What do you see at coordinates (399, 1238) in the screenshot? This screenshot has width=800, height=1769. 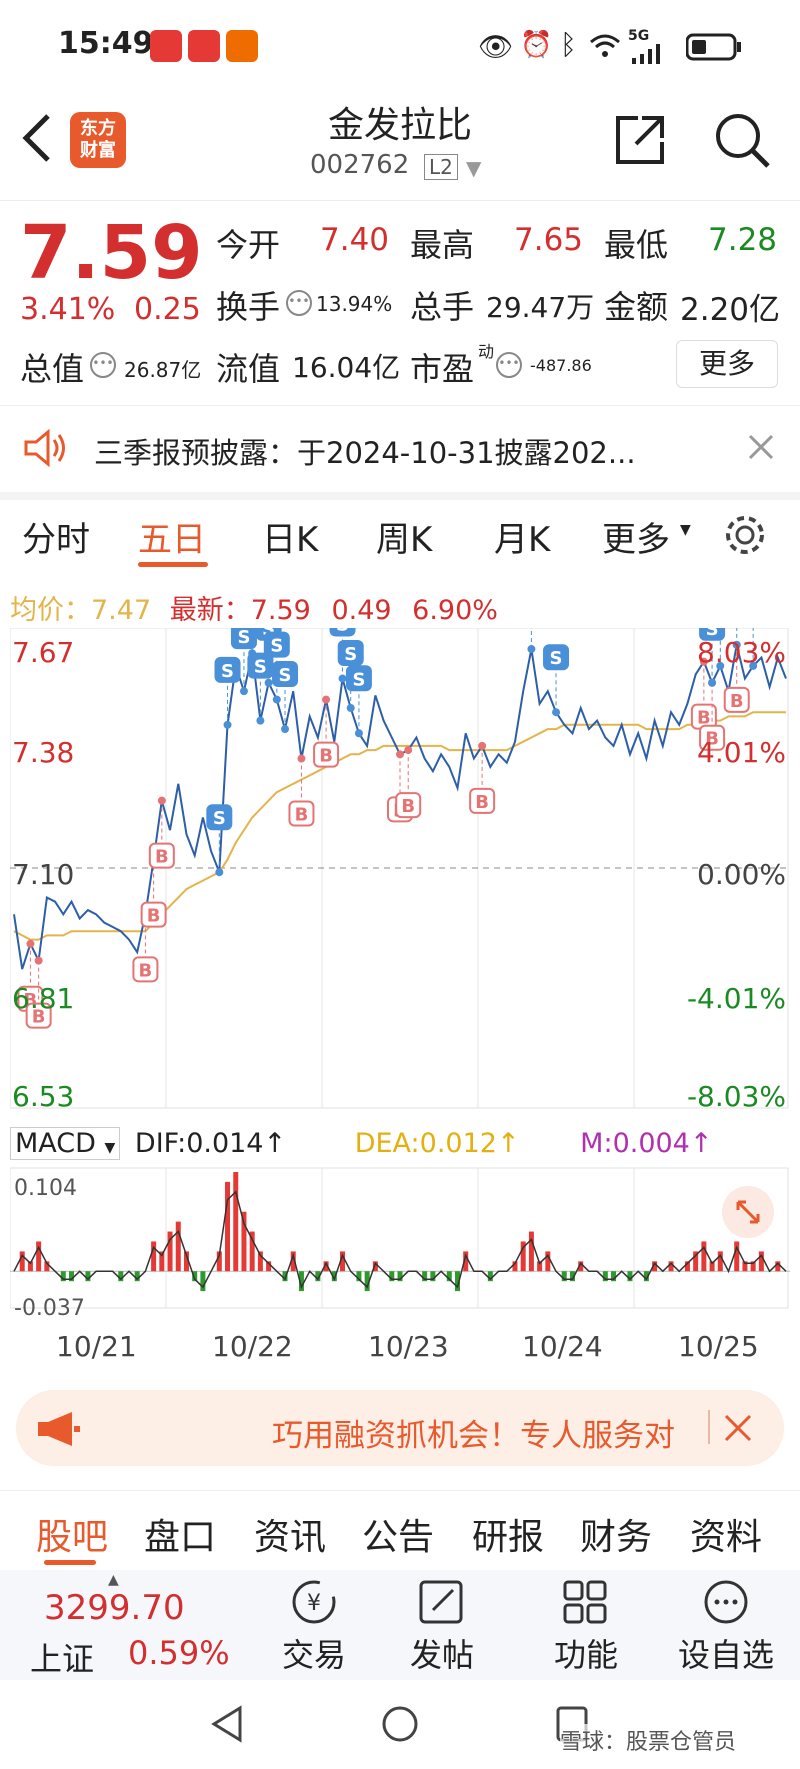 I see `macd-plot-frame` at bounding box center [399, 1238].